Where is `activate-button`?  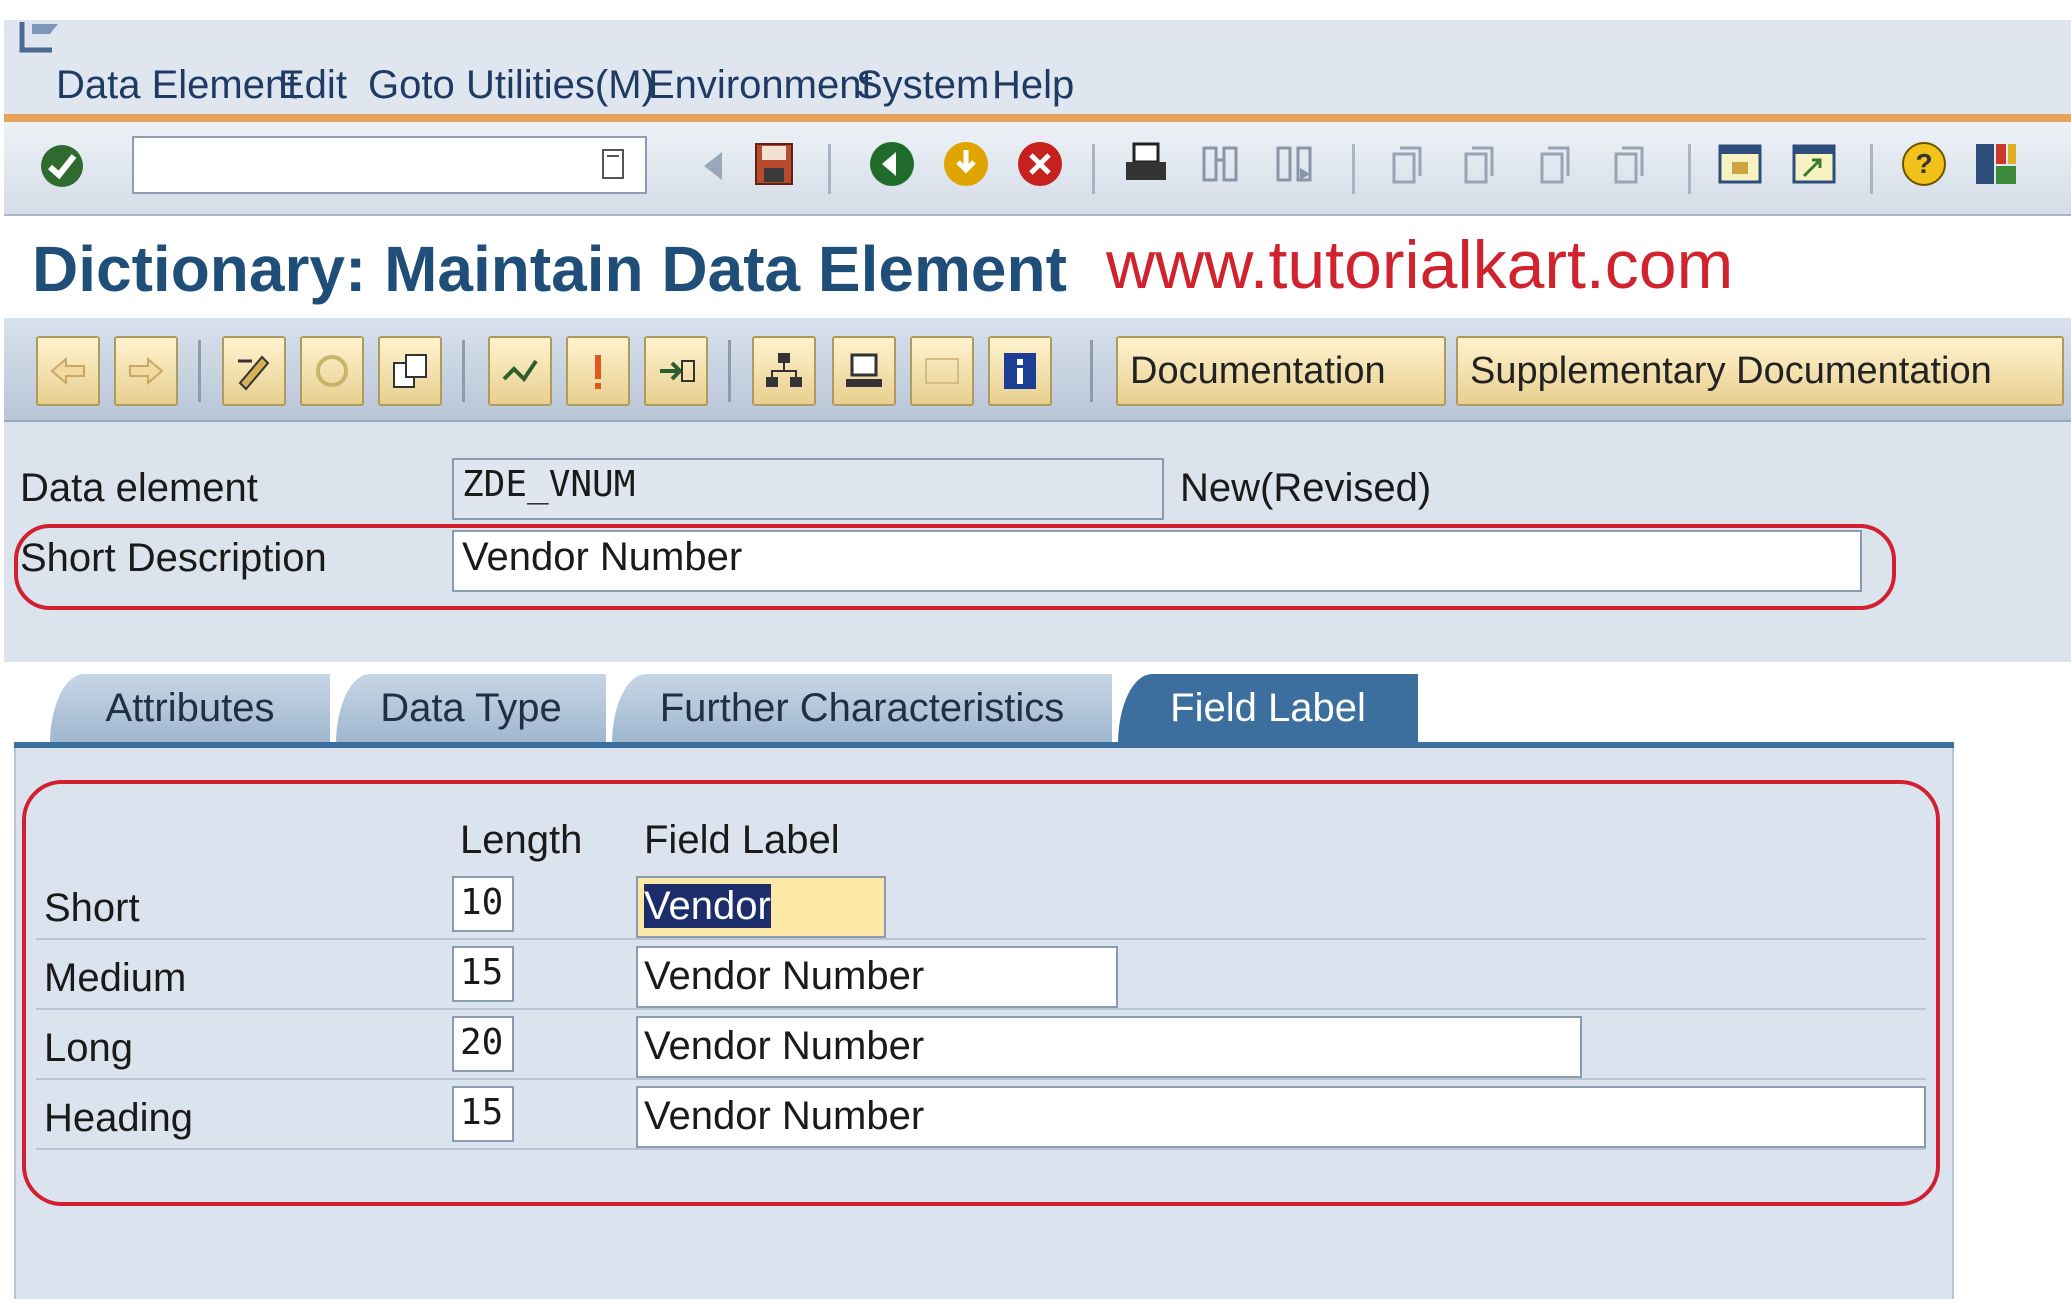
activate-button is located at coordinates (410, 371).